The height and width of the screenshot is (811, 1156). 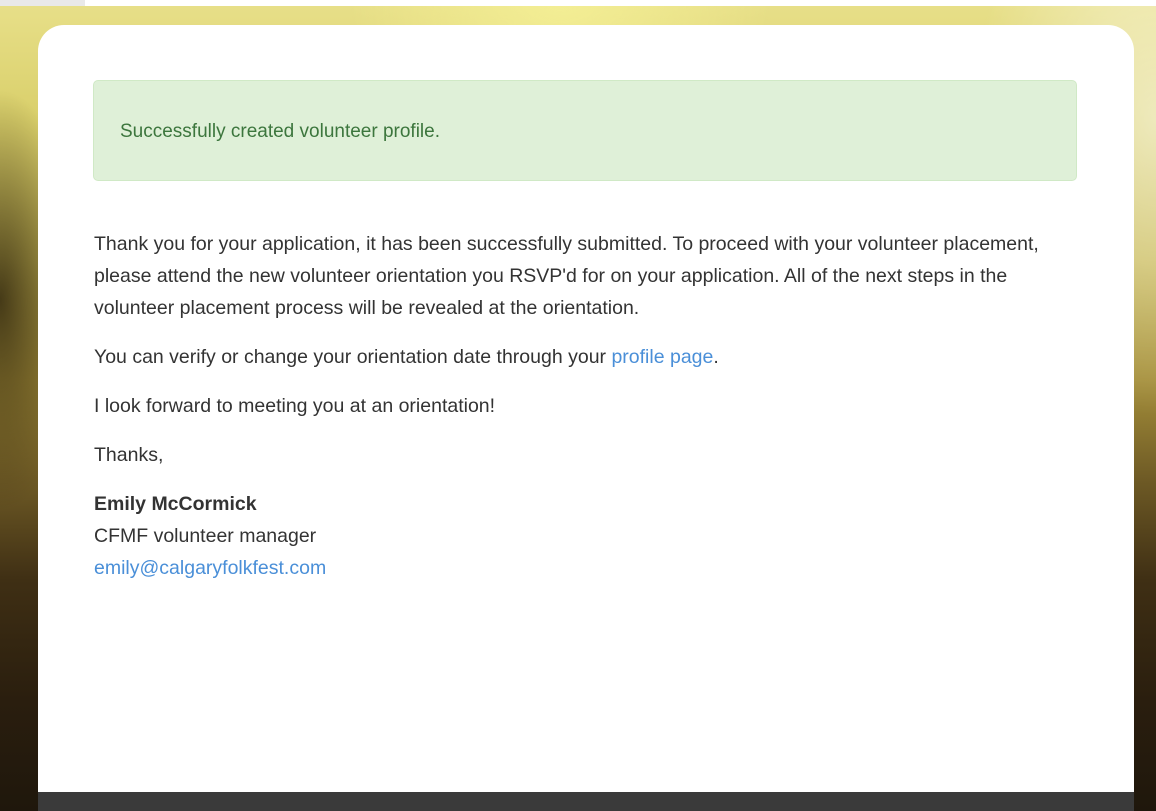 I want to click on signature-email-link: emily@calgaryfolkfest.com, so click(x=210, y=568).